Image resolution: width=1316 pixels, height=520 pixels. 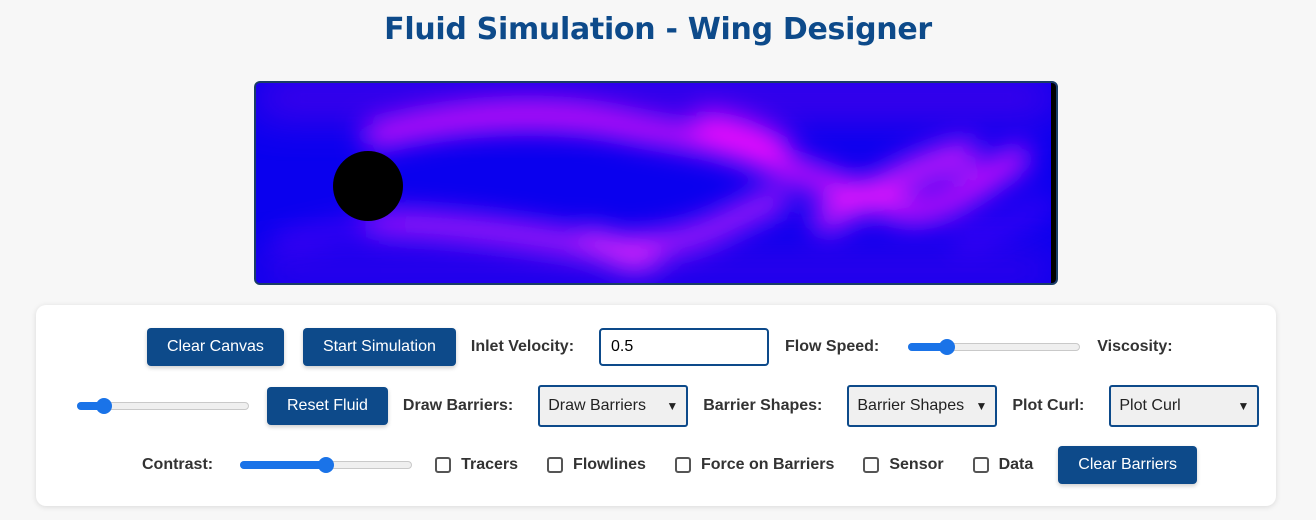 What do you see at coordinates (684, 347) in the screenshot?
I see `inlet-velocity-input` at bounding box center [684, 347].